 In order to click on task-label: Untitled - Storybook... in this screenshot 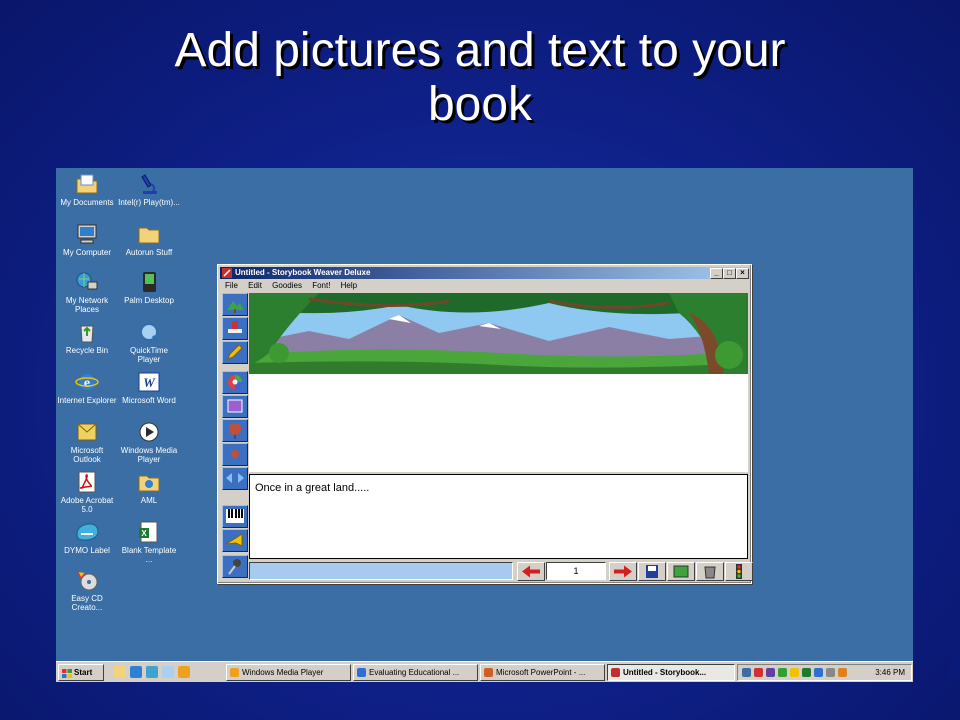, I will do `click(665, 672)`.